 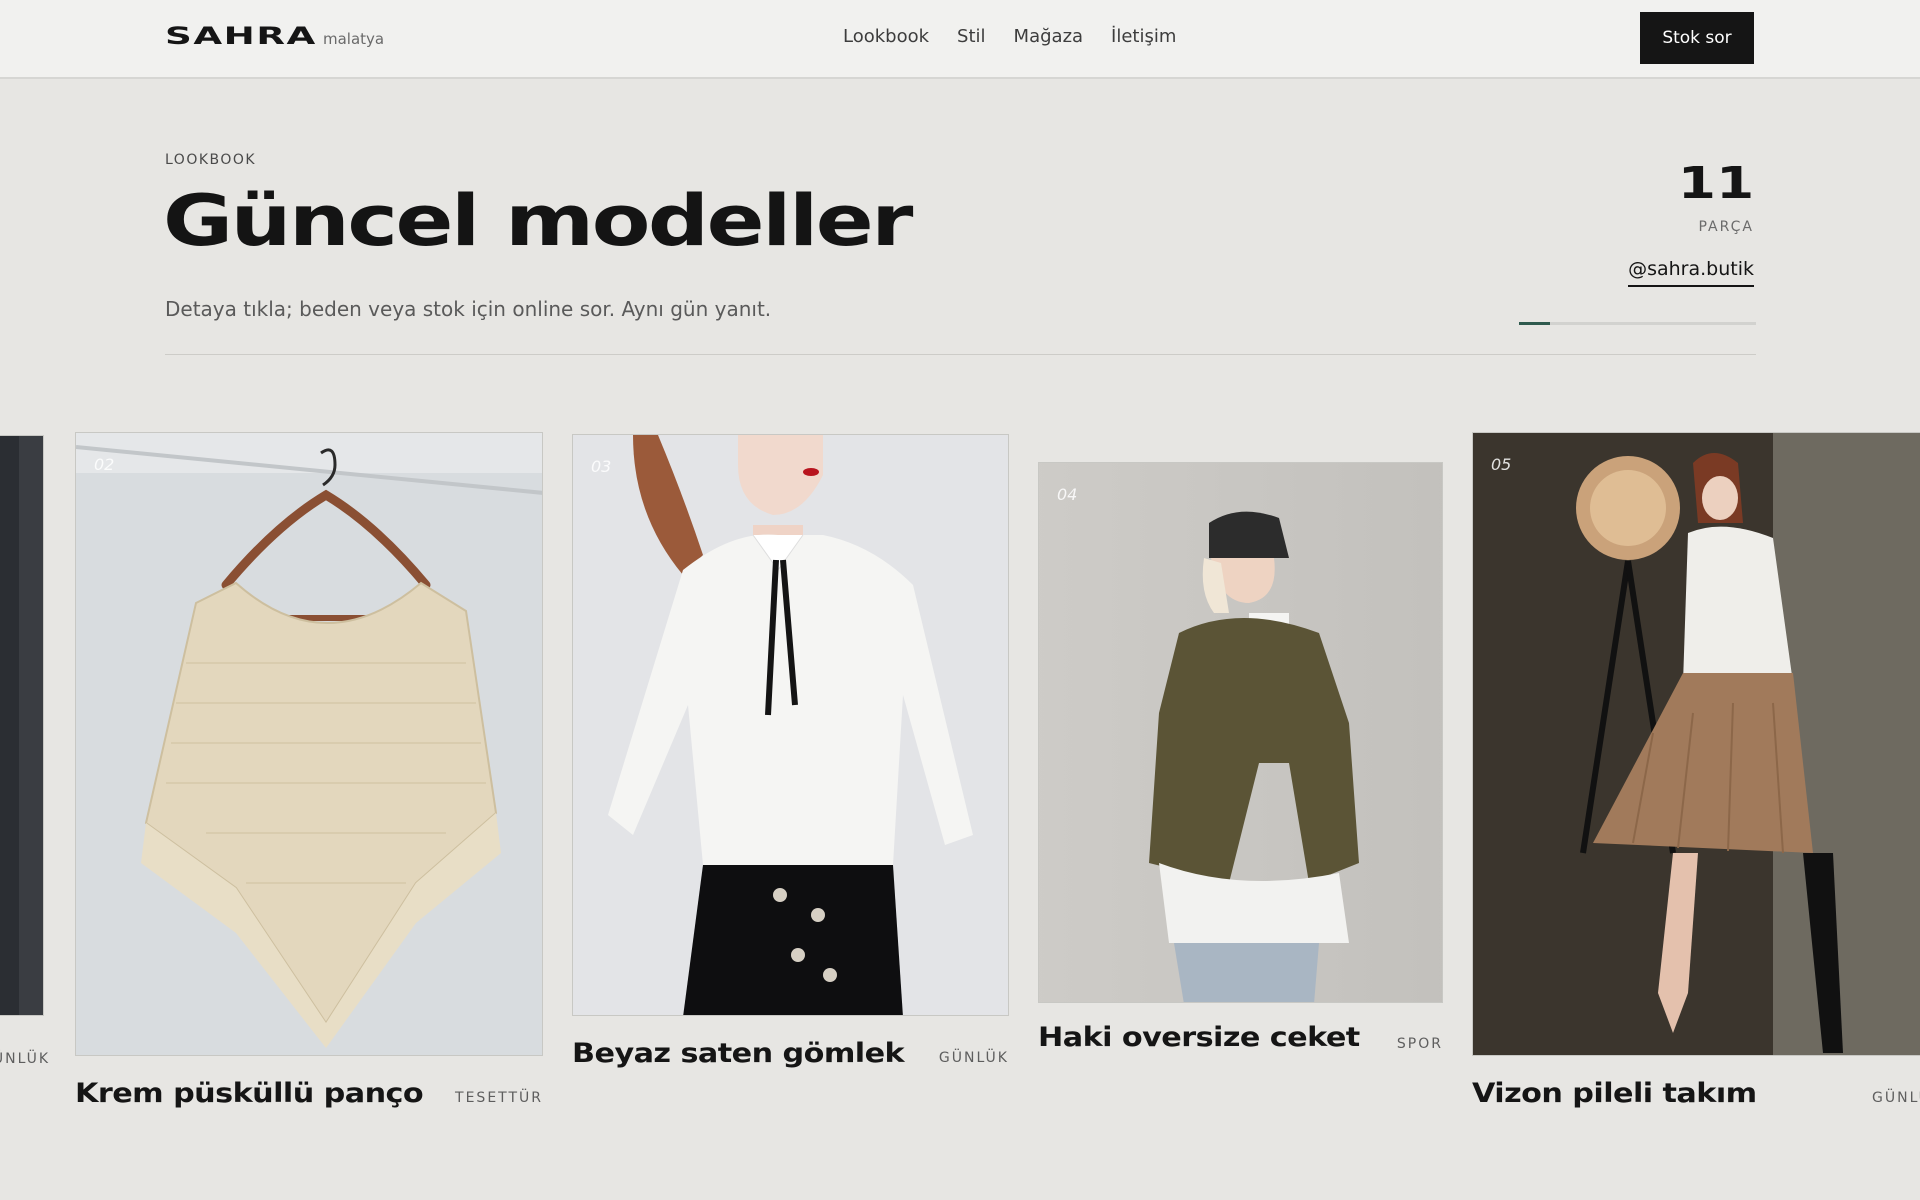 What do you see at coordinates (1534, 323) in the screenshot?
I see `scroll-progress-fill` at bounding box center [1534, 323].